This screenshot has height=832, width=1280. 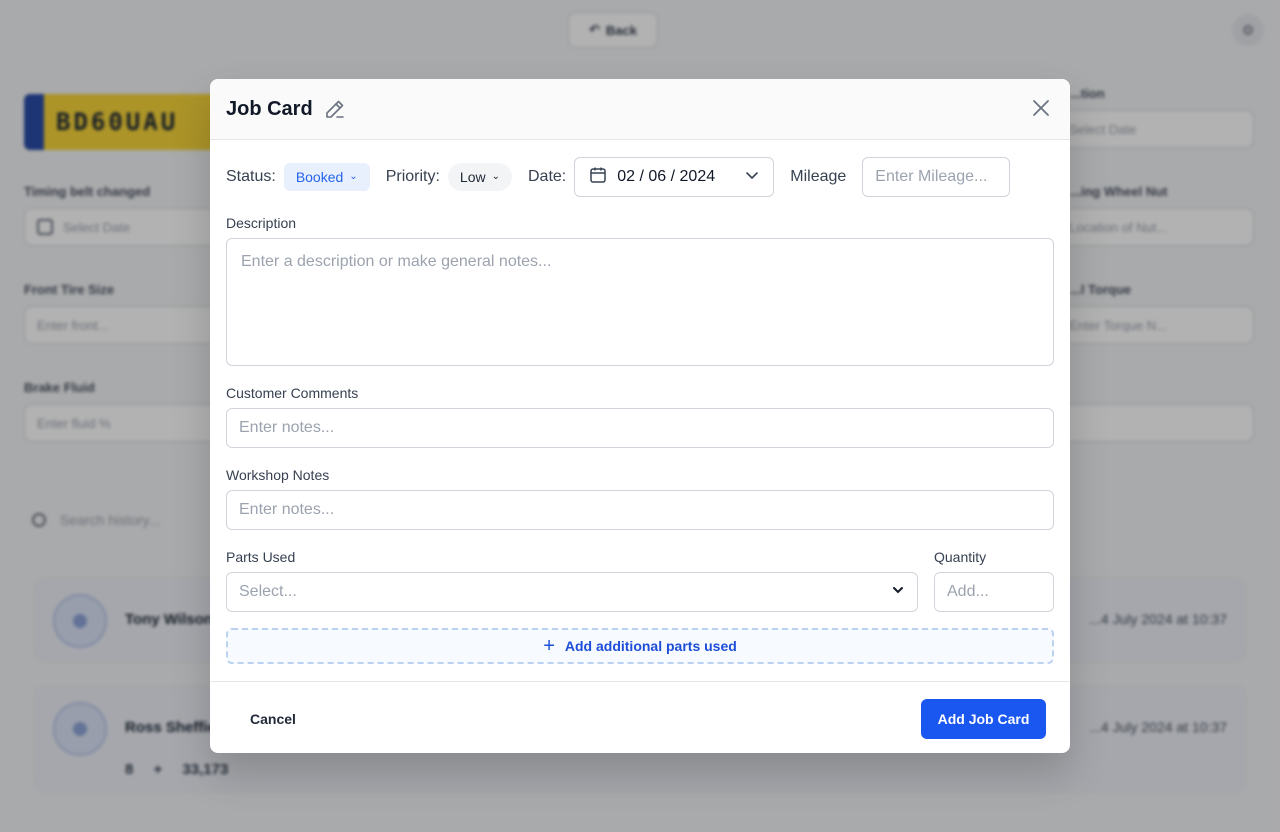 What do you see at coordinates (251, 176) in the screenshot?
I see `status-label: Status:` at bounding box center [251, 176].